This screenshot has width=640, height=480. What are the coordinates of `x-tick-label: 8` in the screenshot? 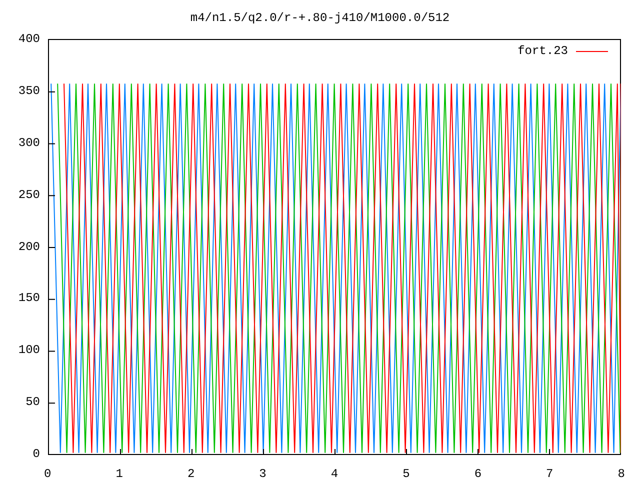 It's located at (621, 473).